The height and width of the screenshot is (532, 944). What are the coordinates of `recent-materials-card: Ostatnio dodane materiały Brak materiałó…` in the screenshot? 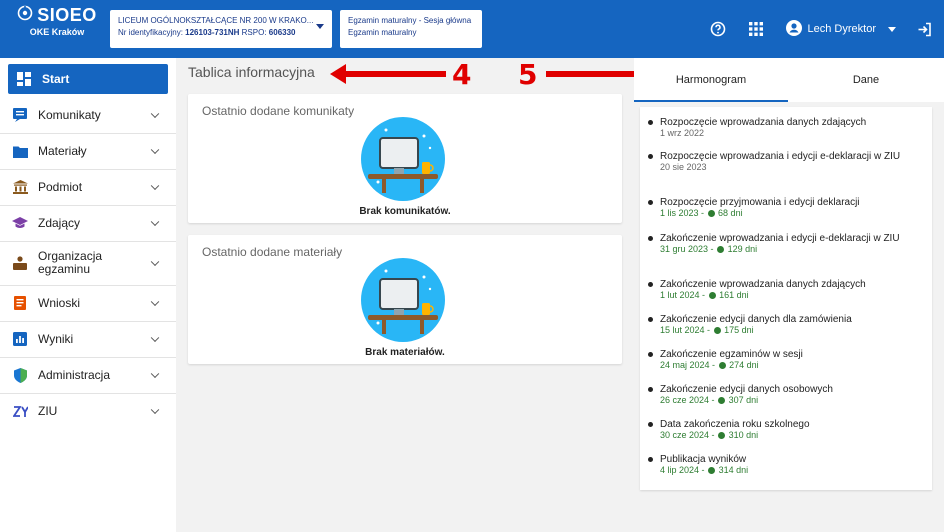 It's located at (405, 299).